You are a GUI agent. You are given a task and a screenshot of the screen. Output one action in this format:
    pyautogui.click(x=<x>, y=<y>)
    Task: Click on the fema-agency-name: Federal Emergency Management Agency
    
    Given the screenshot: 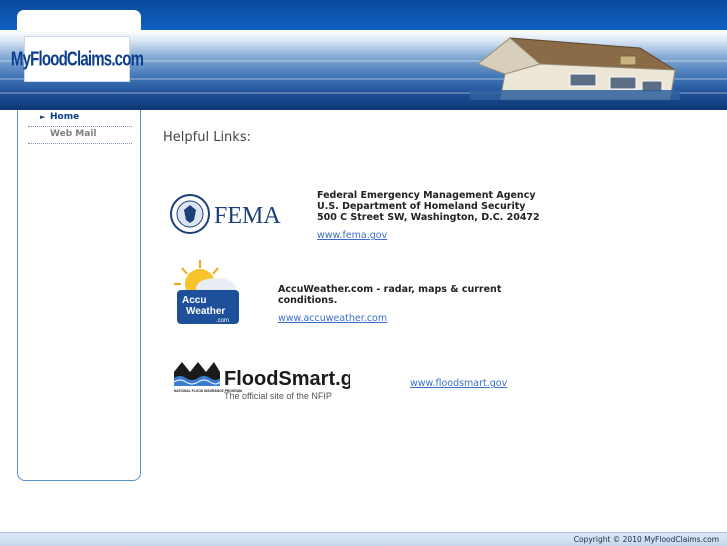 What is the action you would take?
    pyautogui.click(x=426, y=195)
    